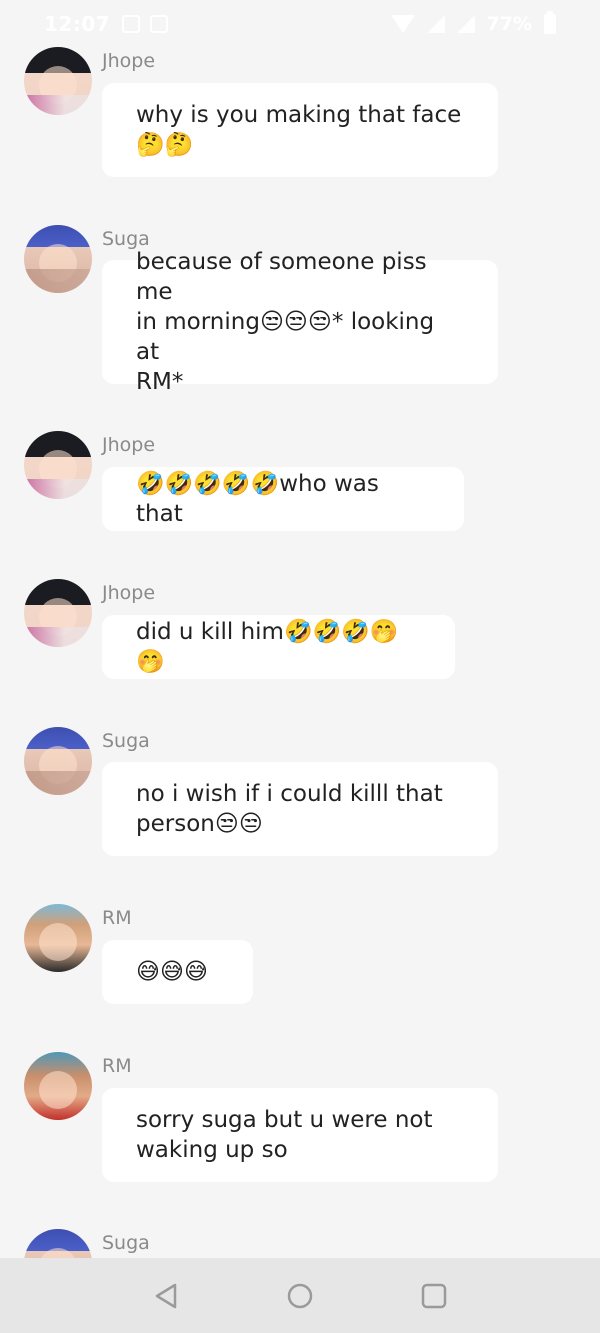 The height and width of the screenshot is (1333, 600). I want to click on back-icon, so click(166, 1295).